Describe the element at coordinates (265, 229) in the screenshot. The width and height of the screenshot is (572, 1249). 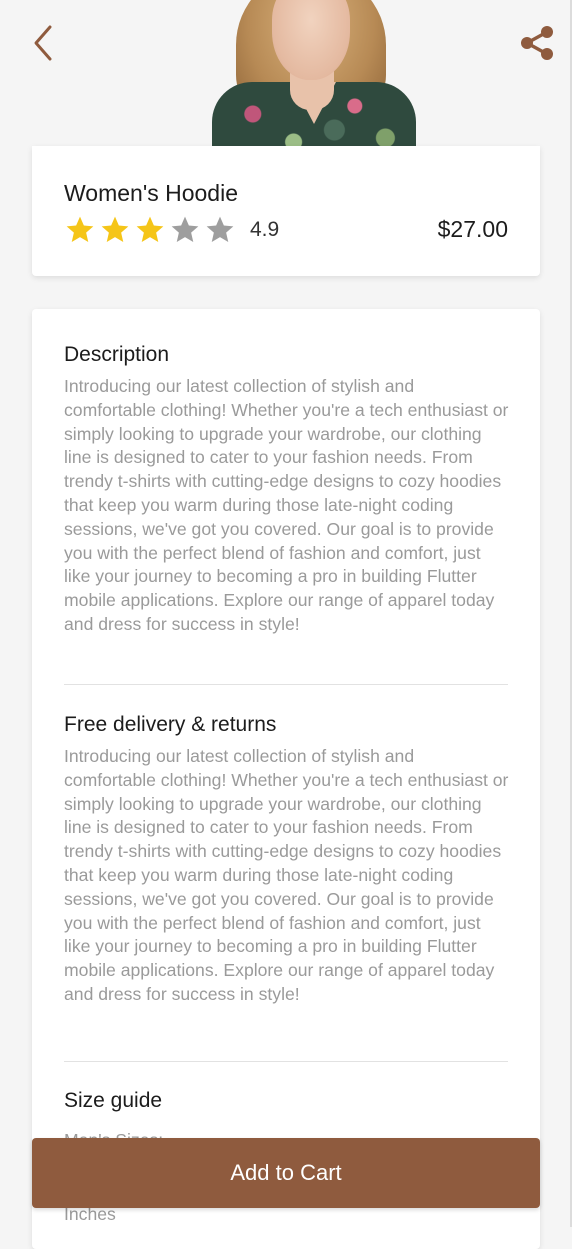
I see `rating-value: 4.9` at that location.